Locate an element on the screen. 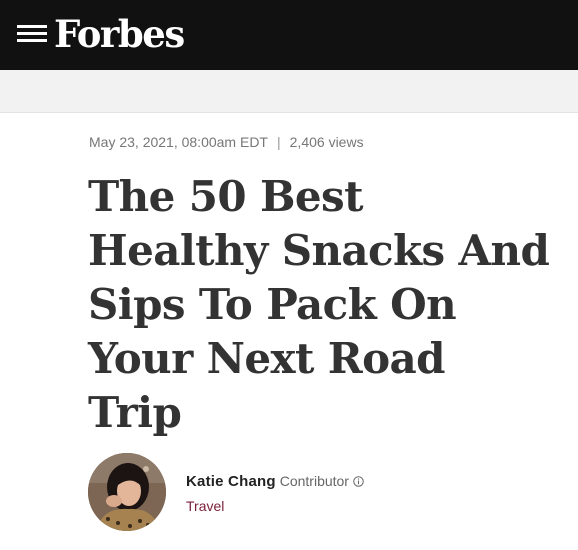 Image resolution: width=578 pixels, height=550 pixels. author-byline: Katie Chang Contributor is located at coordinates (275, 481).